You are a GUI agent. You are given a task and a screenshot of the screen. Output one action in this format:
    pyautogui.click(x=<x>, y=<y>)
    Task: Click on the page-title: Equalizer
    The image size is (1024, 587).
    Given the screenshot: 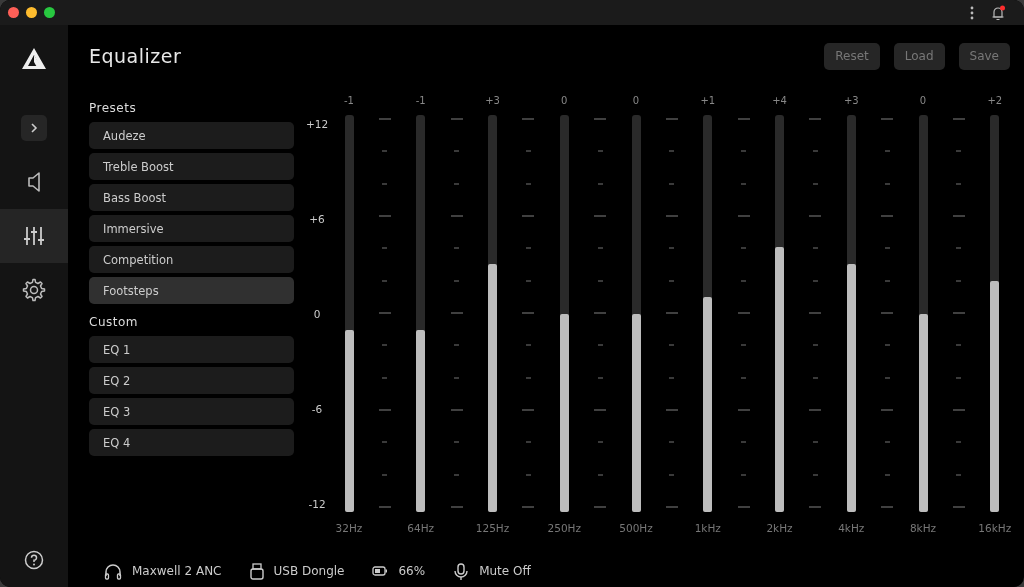 What is the action you would take?
    pyautogui.click(x=136, y=56)
    